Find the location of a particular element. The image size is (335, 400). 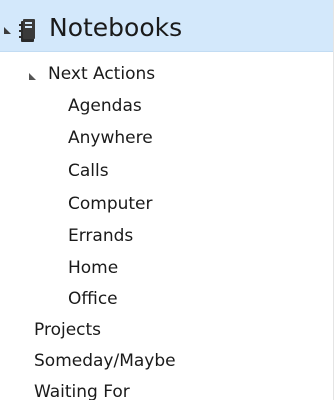

notebook-icon is located at coordinates (27, 30).